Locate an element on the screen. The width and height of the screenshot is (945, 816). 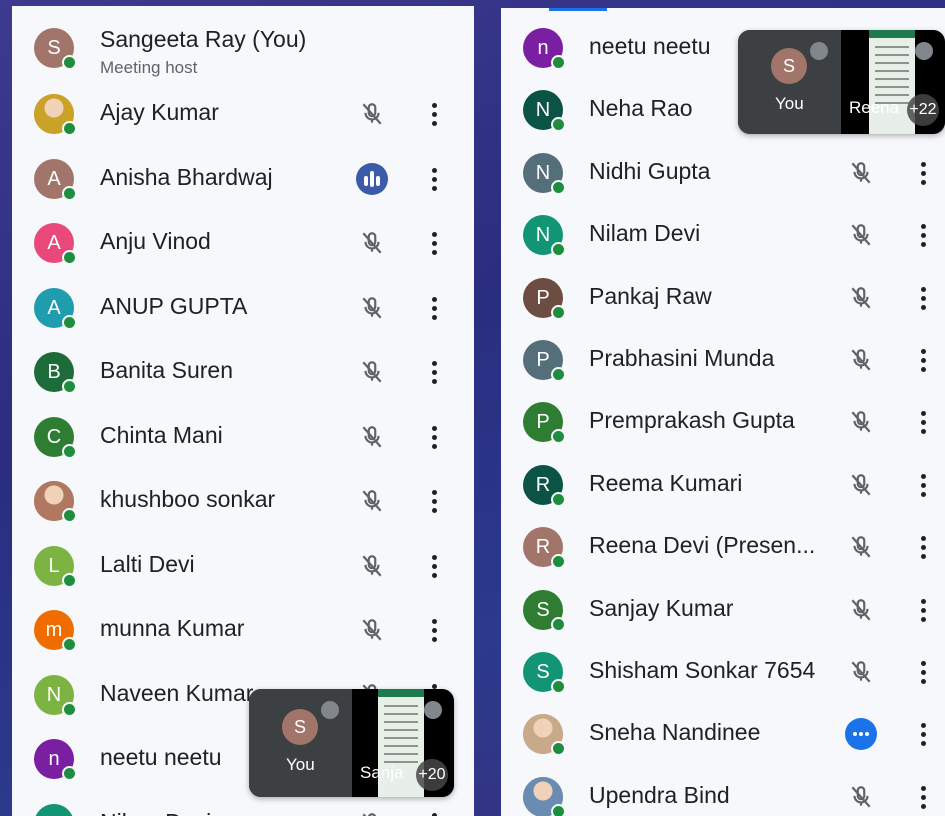
avatar: B is located at coordinates (55, 373).